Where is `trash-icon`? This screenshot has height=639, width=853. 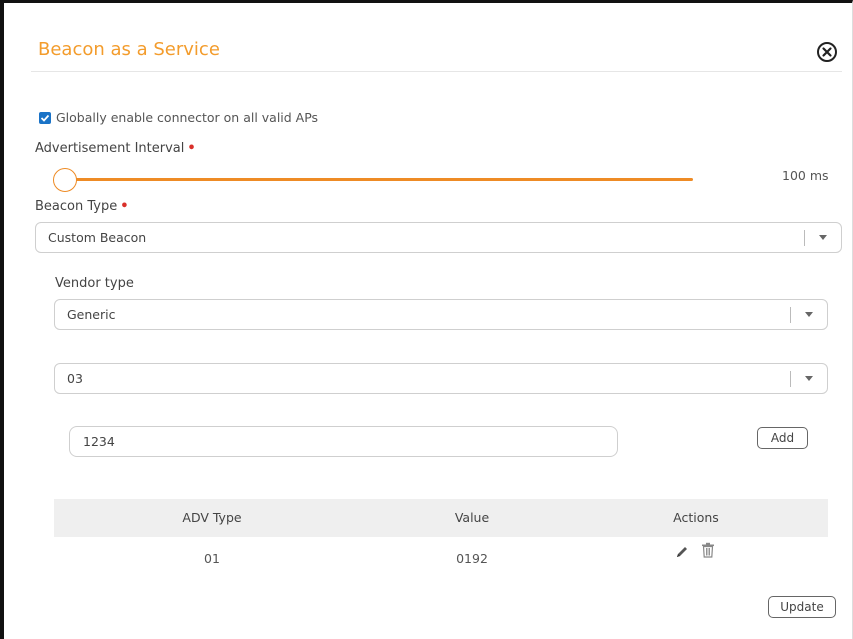 trash-icon is located at coordinates (708, 550).